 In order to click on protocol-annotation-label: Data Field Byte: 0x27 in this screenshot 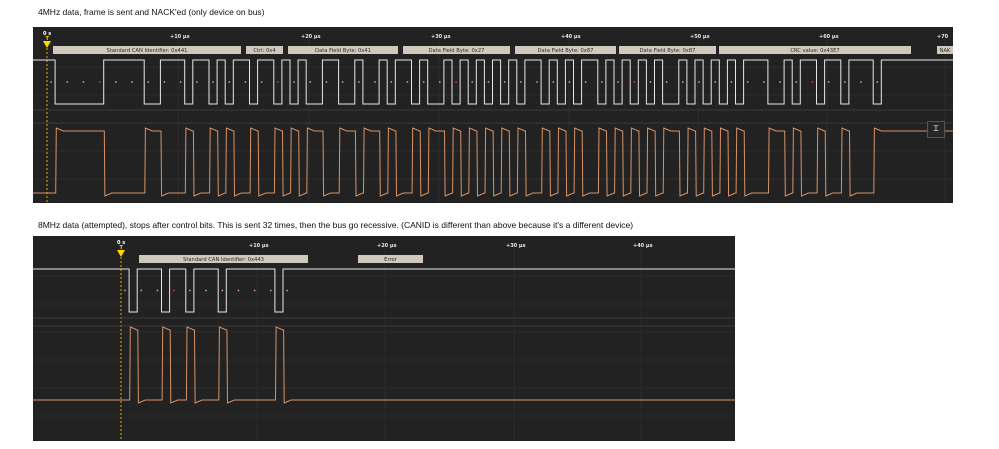, I will do `click(457, 51)`.